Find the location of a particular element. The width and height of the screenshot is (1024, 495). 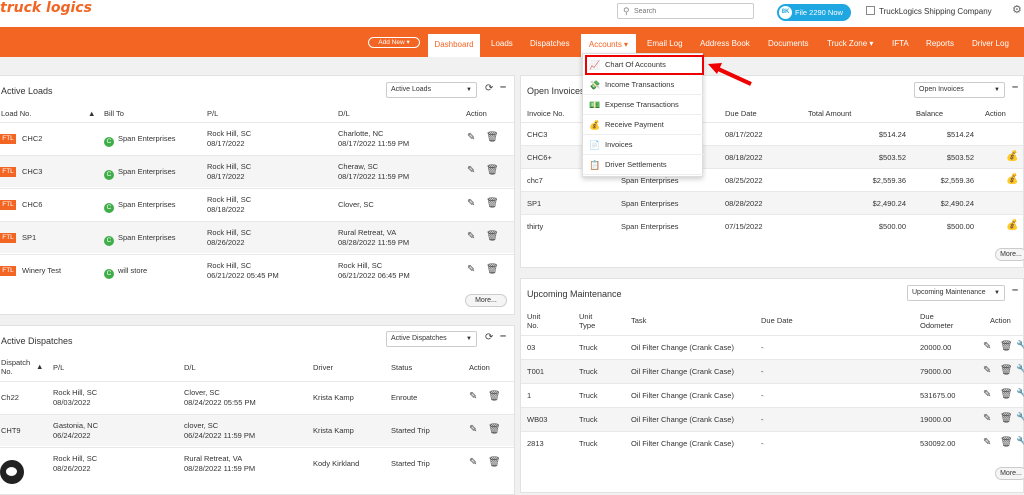

tab-truck-zone: Truck Zone ▾ is located at coordinates (850, 43).